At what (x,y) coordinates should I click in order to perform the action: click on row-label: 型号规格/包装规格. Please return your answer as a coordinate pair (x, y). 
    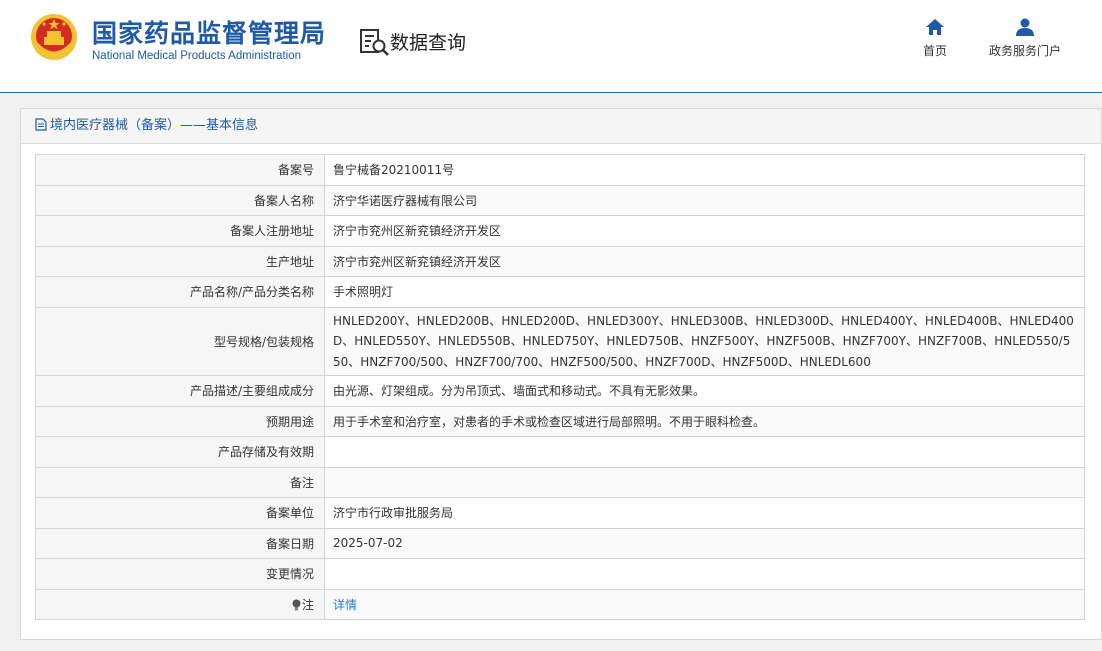
    Looking at the image, I should click on (180, 341).